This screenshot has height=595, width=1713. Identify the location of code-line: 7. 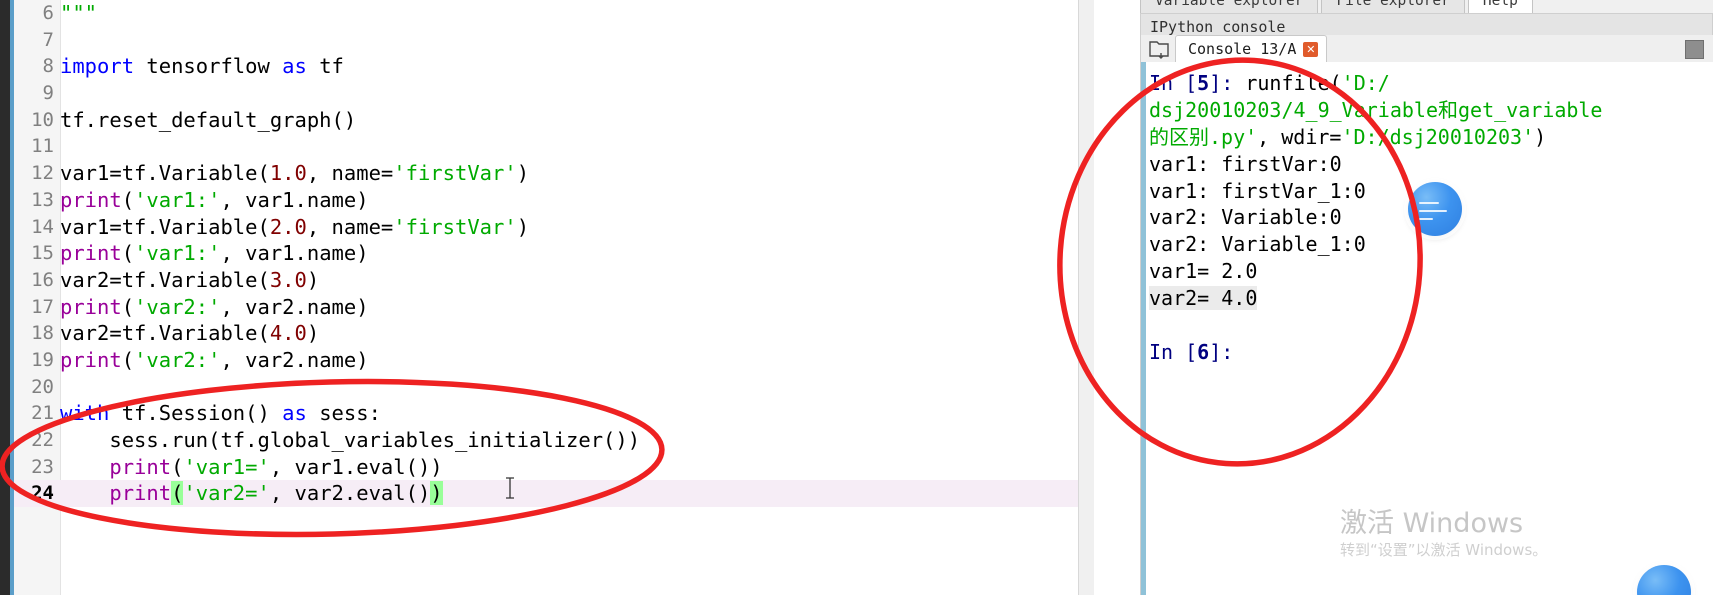
(546, 40).